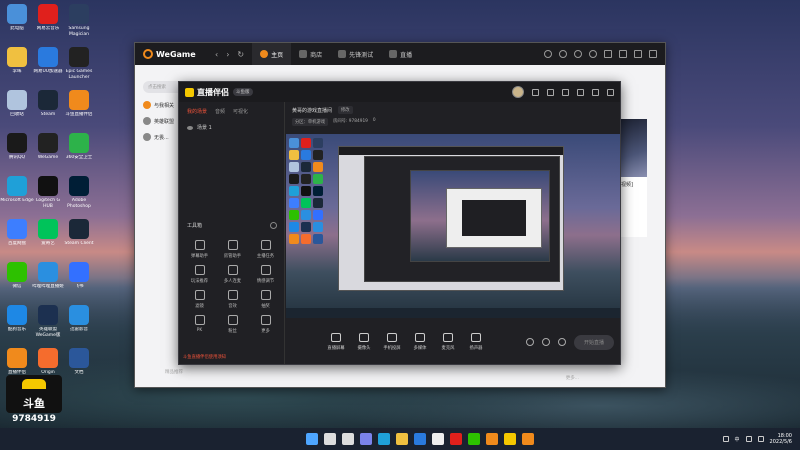 The image size is (800, 450). What do you see at coordinates (79, 194) in the screenshot?
I see `desktop-icon: Adobe Photoshop` at bounding box center [79, 194].